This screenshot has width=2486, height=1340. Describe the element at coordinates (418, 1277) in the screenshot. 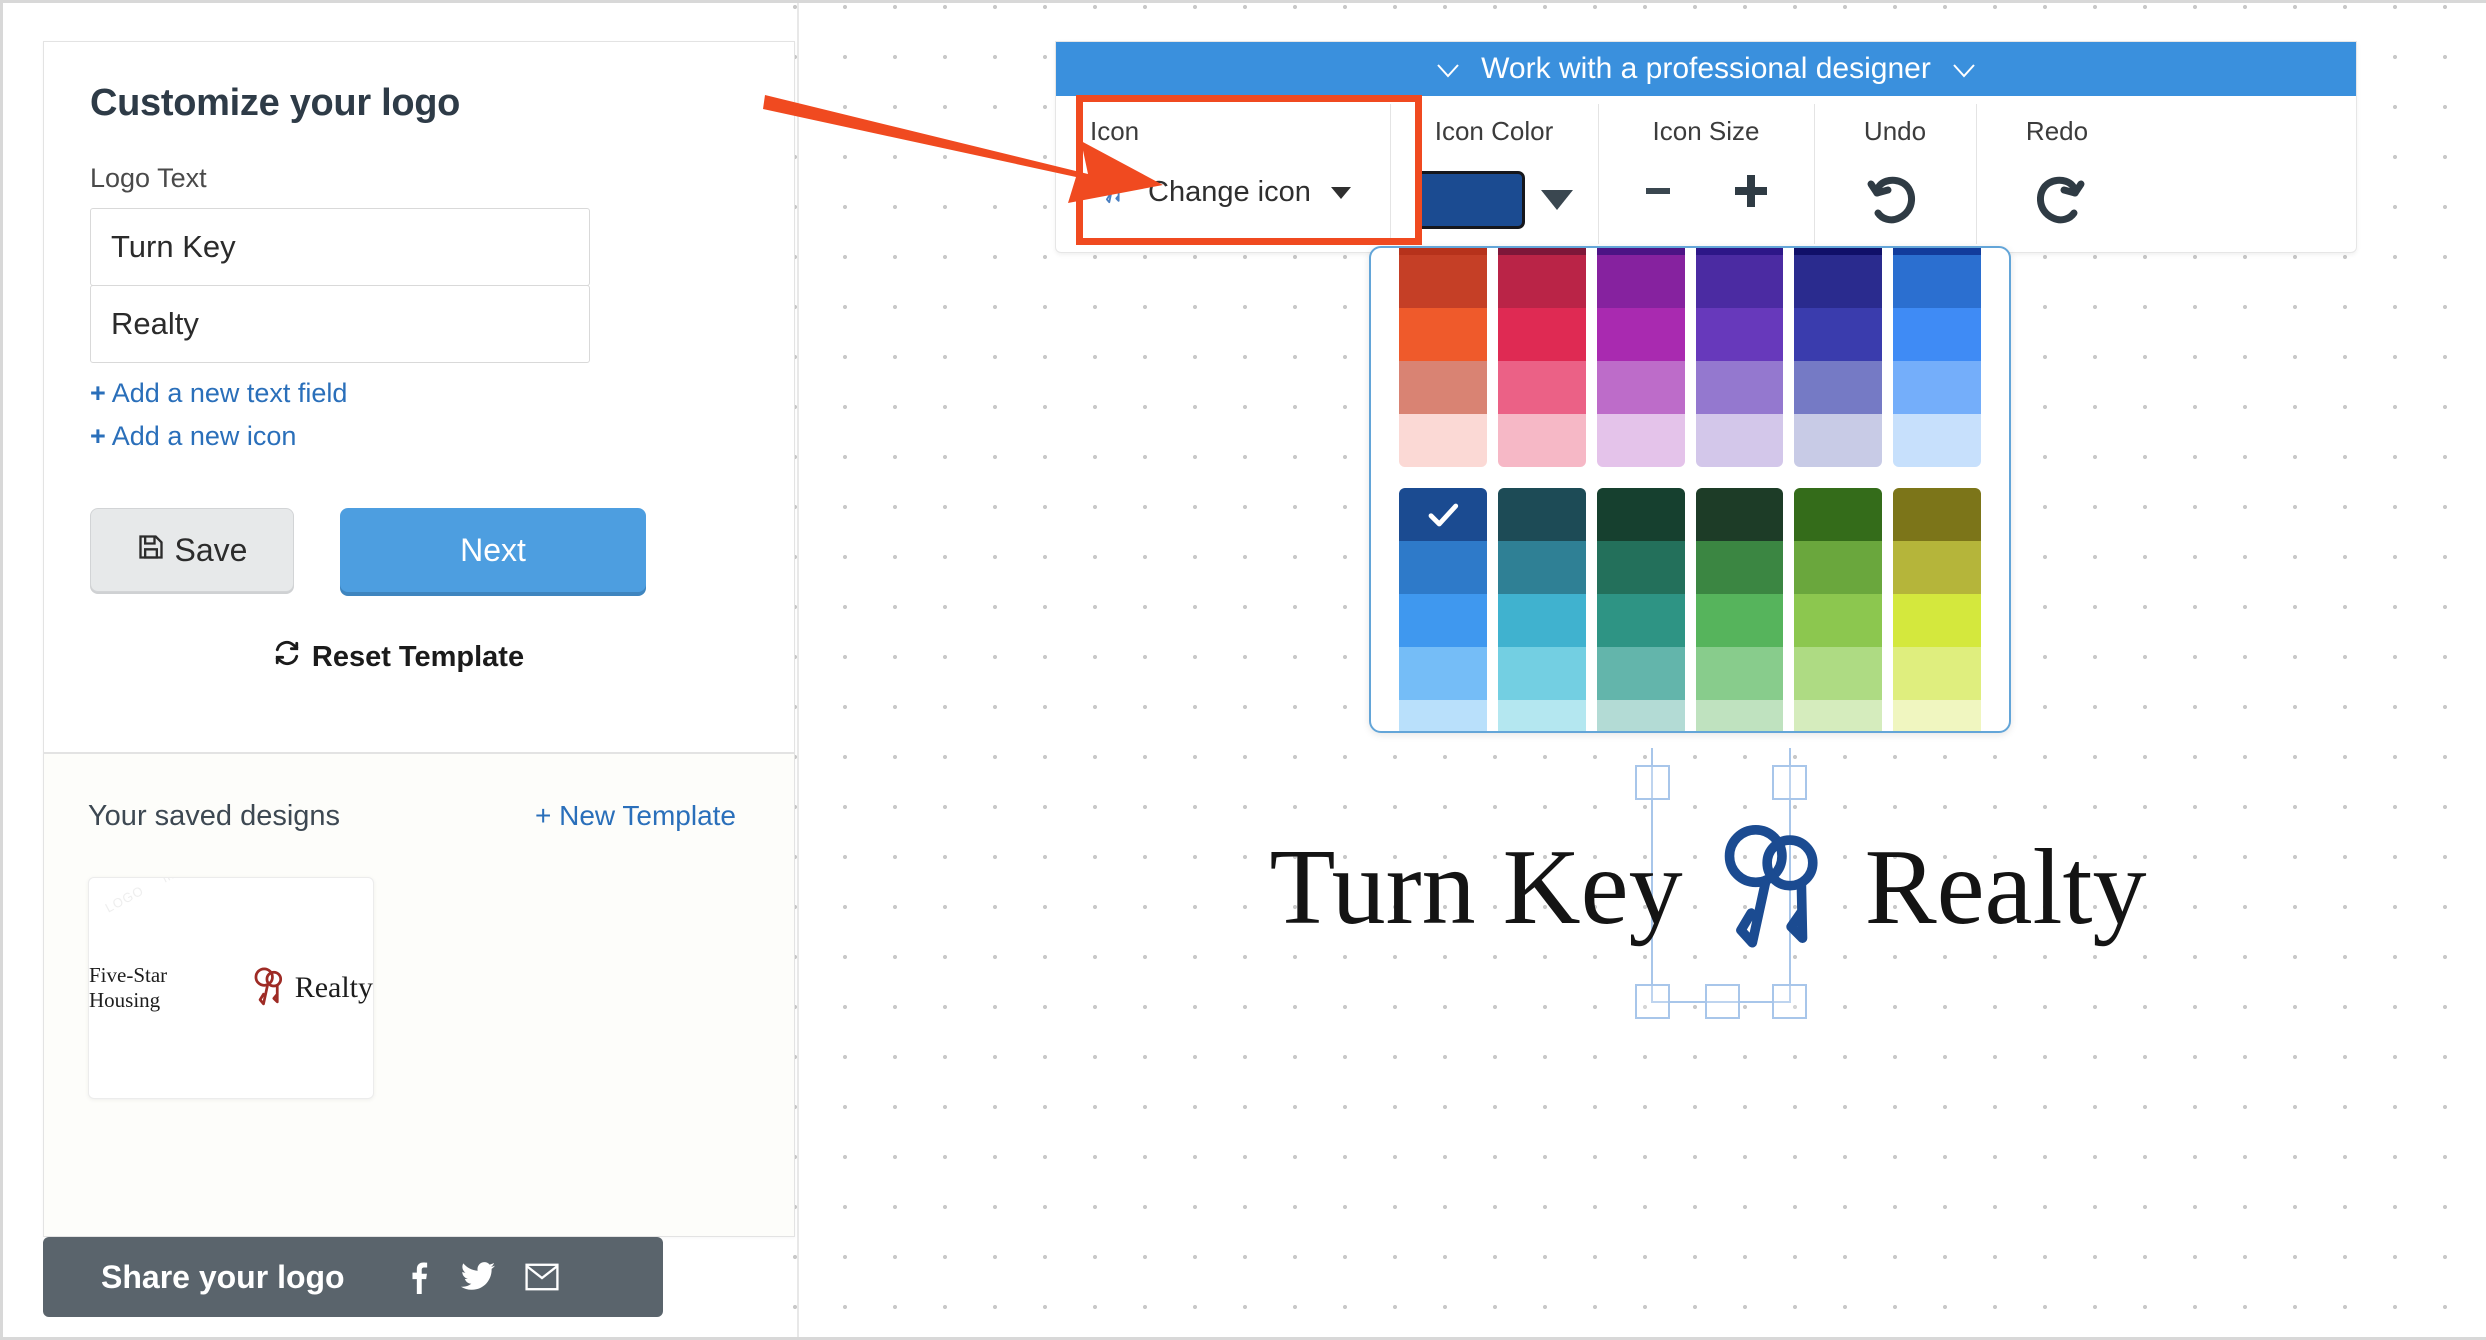

I see `facebook-icon` at that location.